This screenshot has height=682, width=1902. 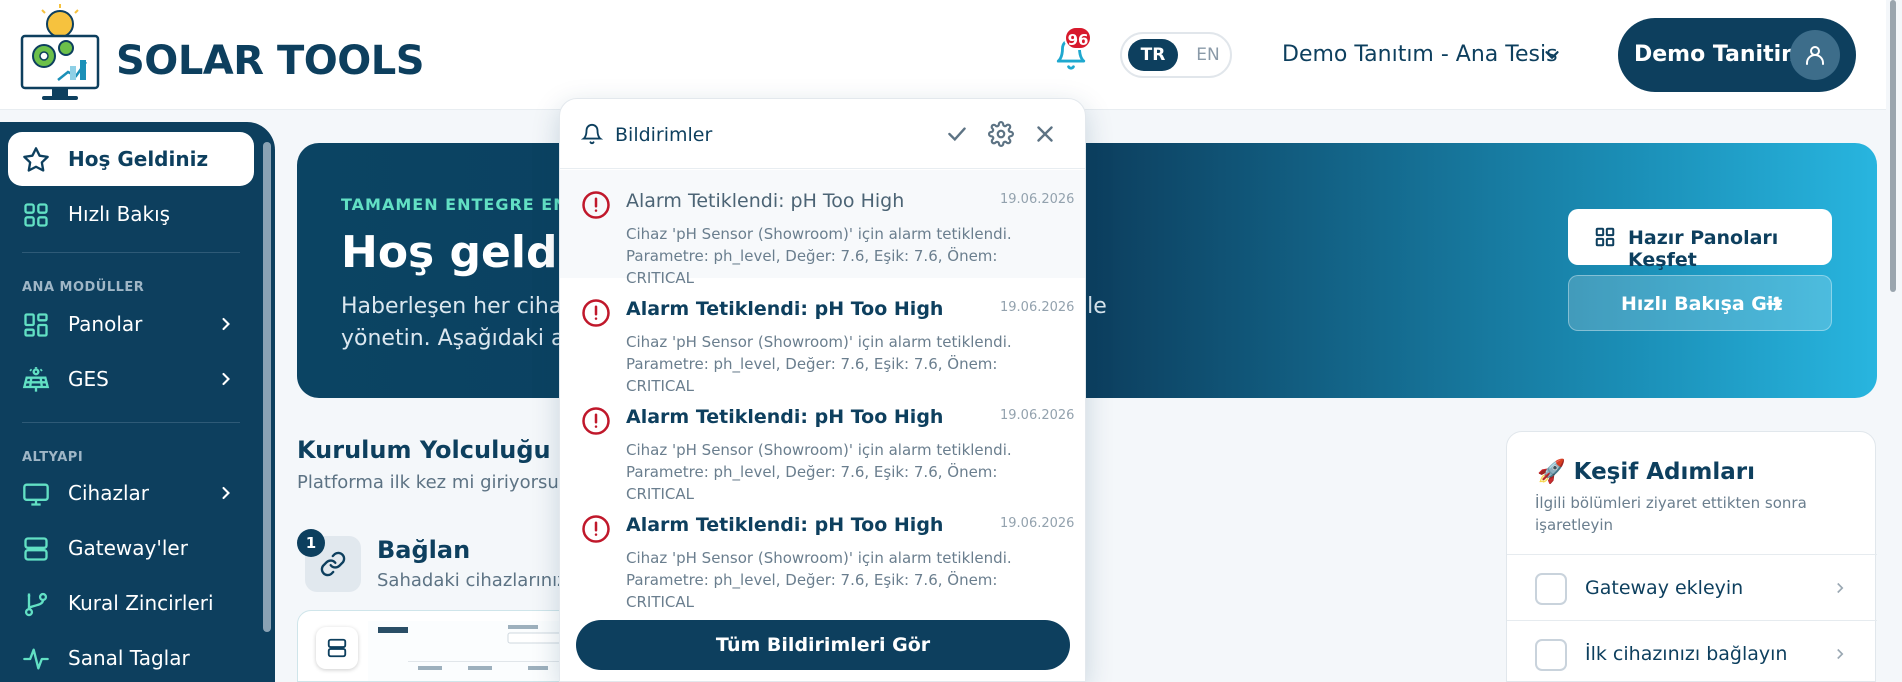 I want to click on notifications-header: Bildirimler, so click(x=822, y=134).